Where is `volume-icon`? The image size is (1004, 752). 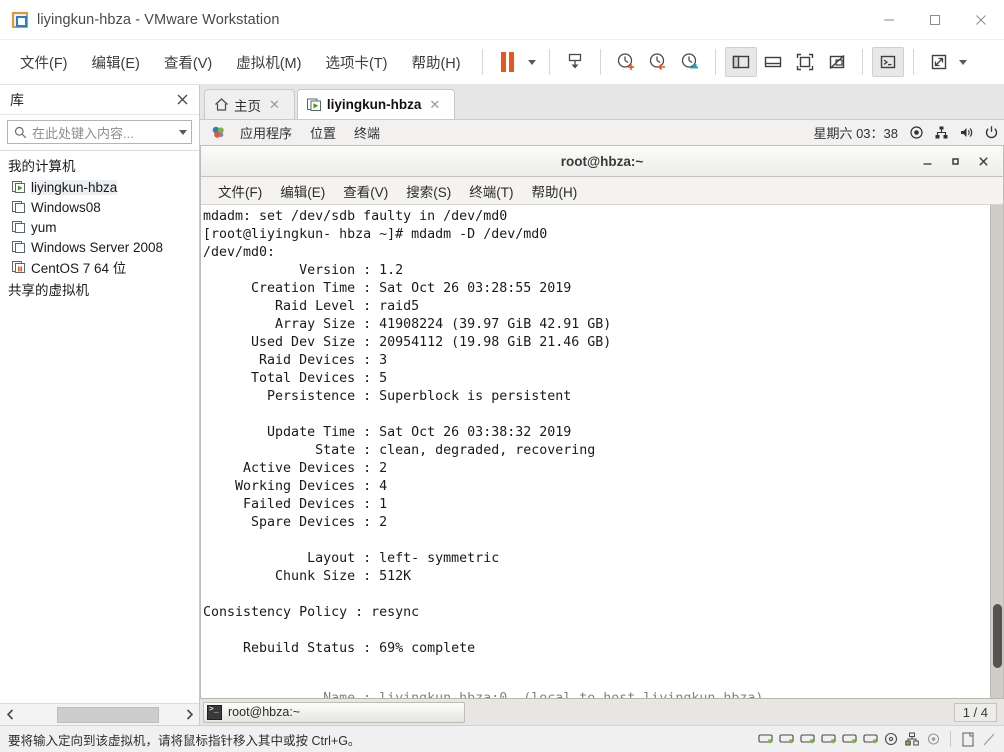
volume-icon is located at coordinates (966, 132).